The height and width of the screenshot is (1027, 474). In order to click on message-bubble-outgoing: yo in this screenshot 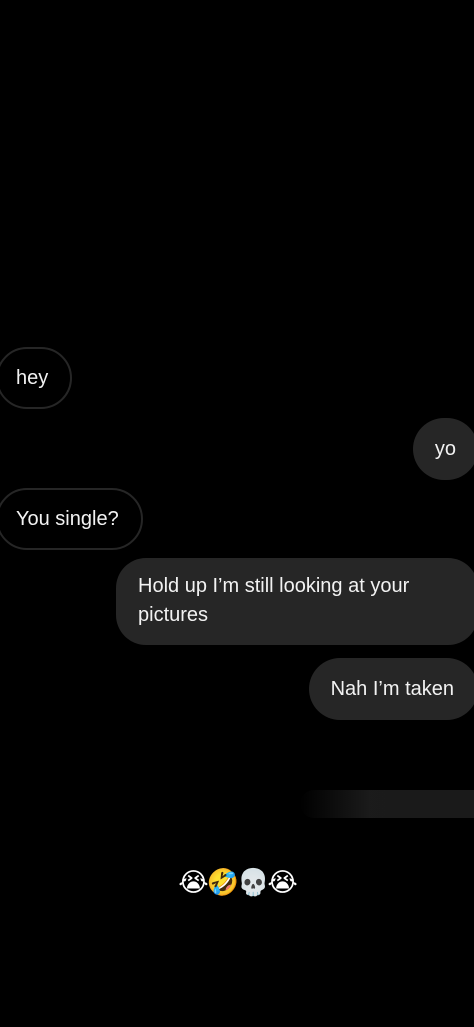, I will do `click(443, 449)`.